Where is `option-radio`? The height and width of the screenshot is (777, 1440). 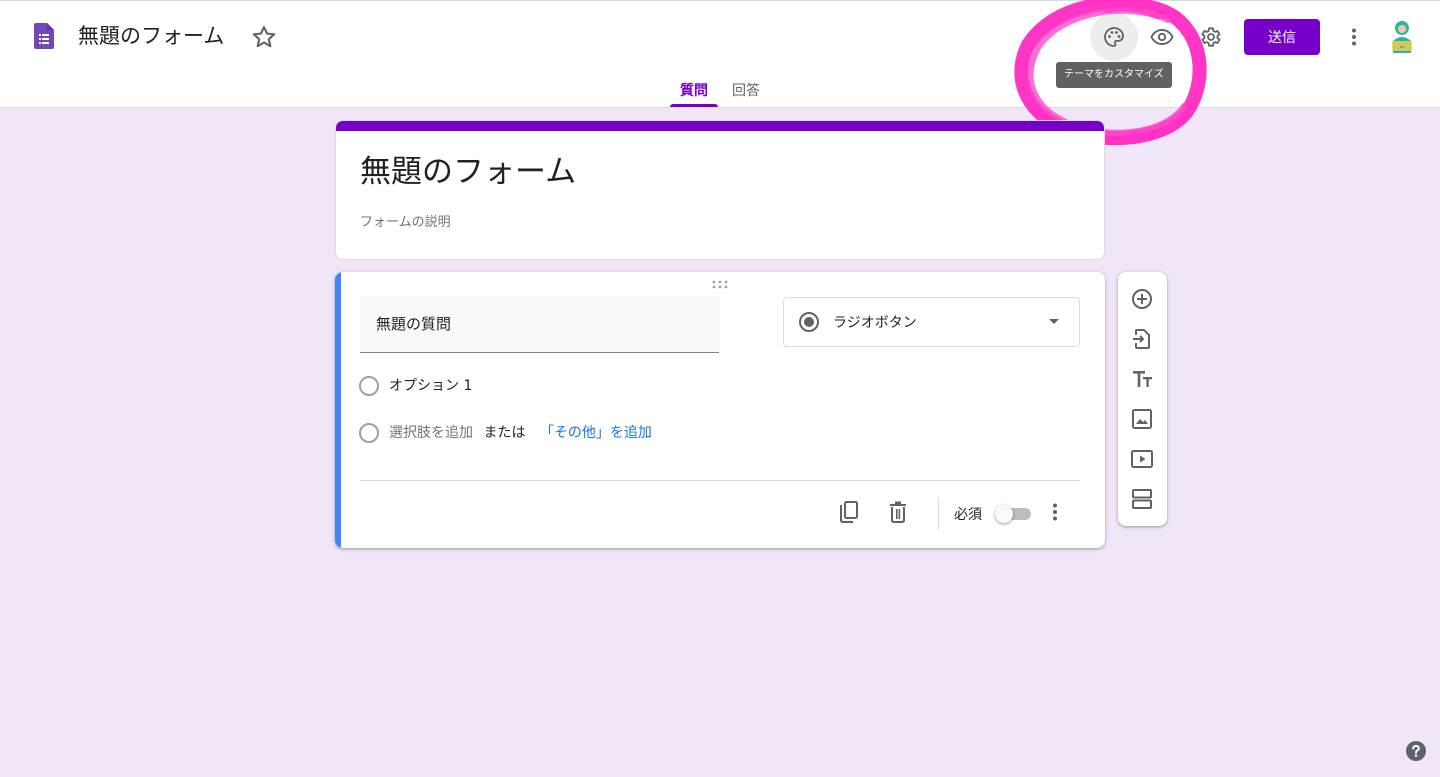
option-radio is located at coordinates (369, 386).